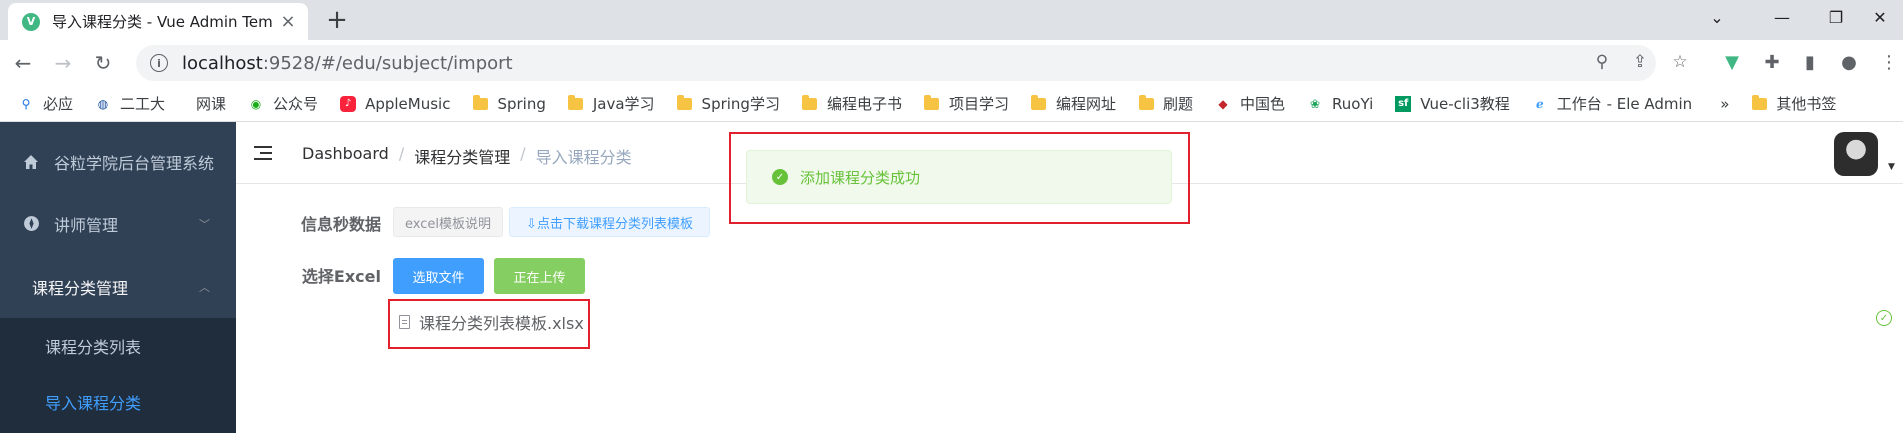 The width and height of the screenshot is (1903, 433). Describe the element at coordinates (864, 104) in the screenshot. I see `bookmark-label: 编程电子书` at that location.